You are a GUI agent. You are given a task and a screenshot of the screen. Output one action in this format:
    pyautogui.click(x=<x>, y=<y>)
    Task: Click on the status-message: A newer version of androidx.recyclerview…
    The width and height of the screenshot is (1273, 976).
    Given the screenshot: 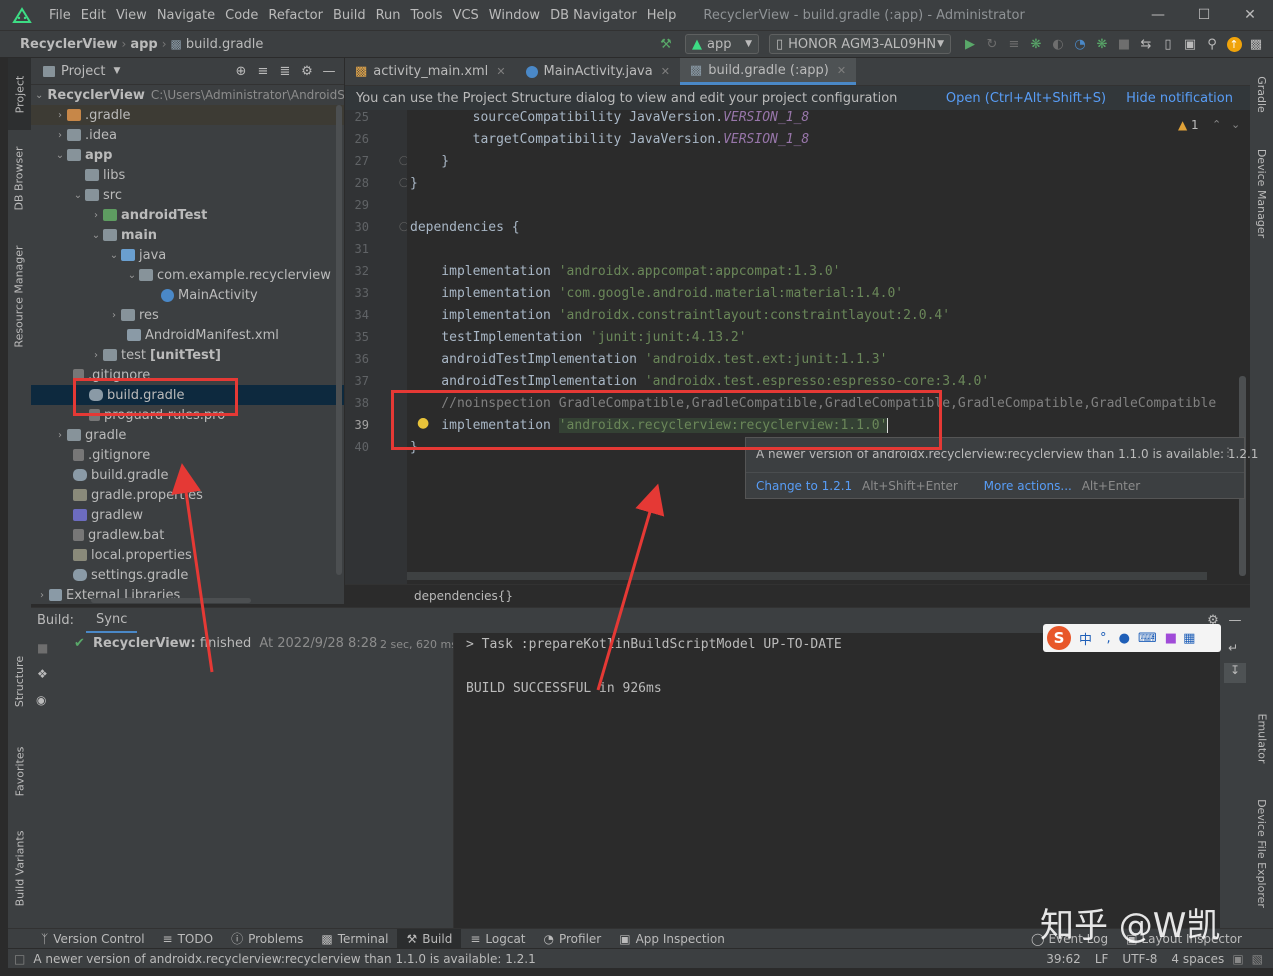 What is the action you would take?
    pyautogui.click(x=284, y=959)
    